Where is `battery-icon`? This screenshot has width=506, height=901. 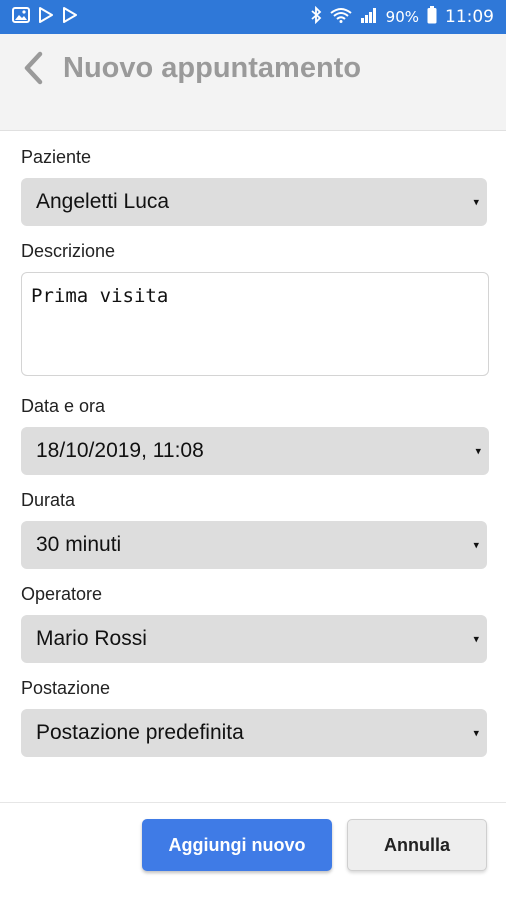 battery-icon is located at coordinates (432, 17).